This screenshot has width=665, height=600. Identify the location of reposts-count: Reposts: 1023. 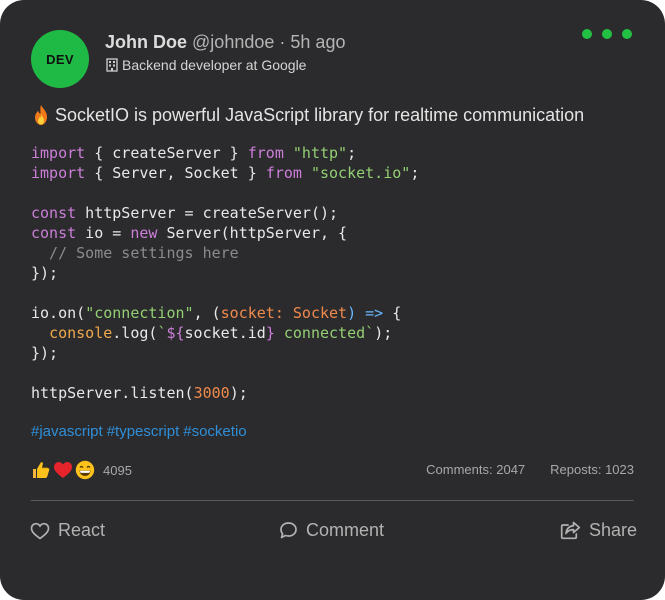
(592, 469).